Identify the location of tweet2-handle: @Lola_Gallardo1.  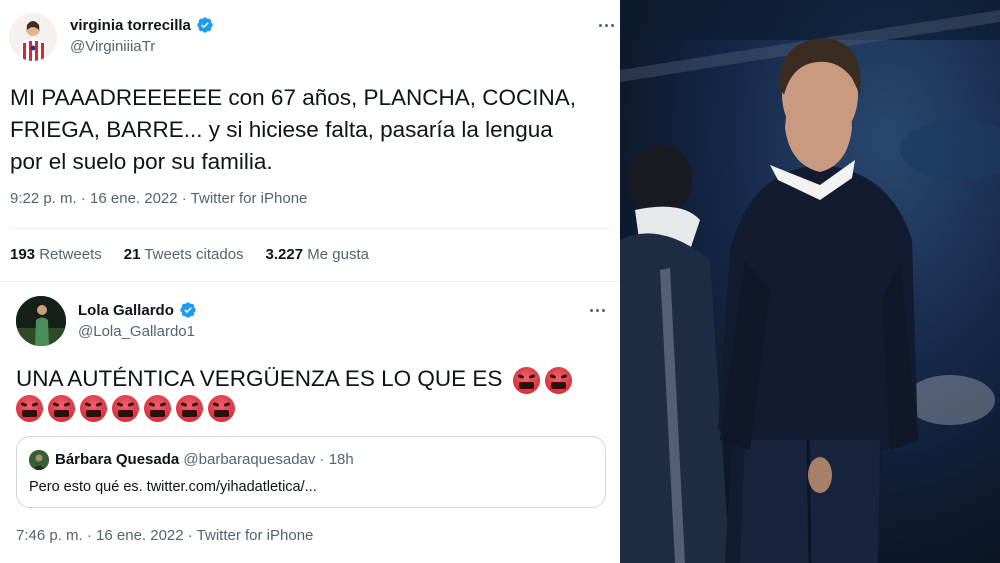
(136, 331).